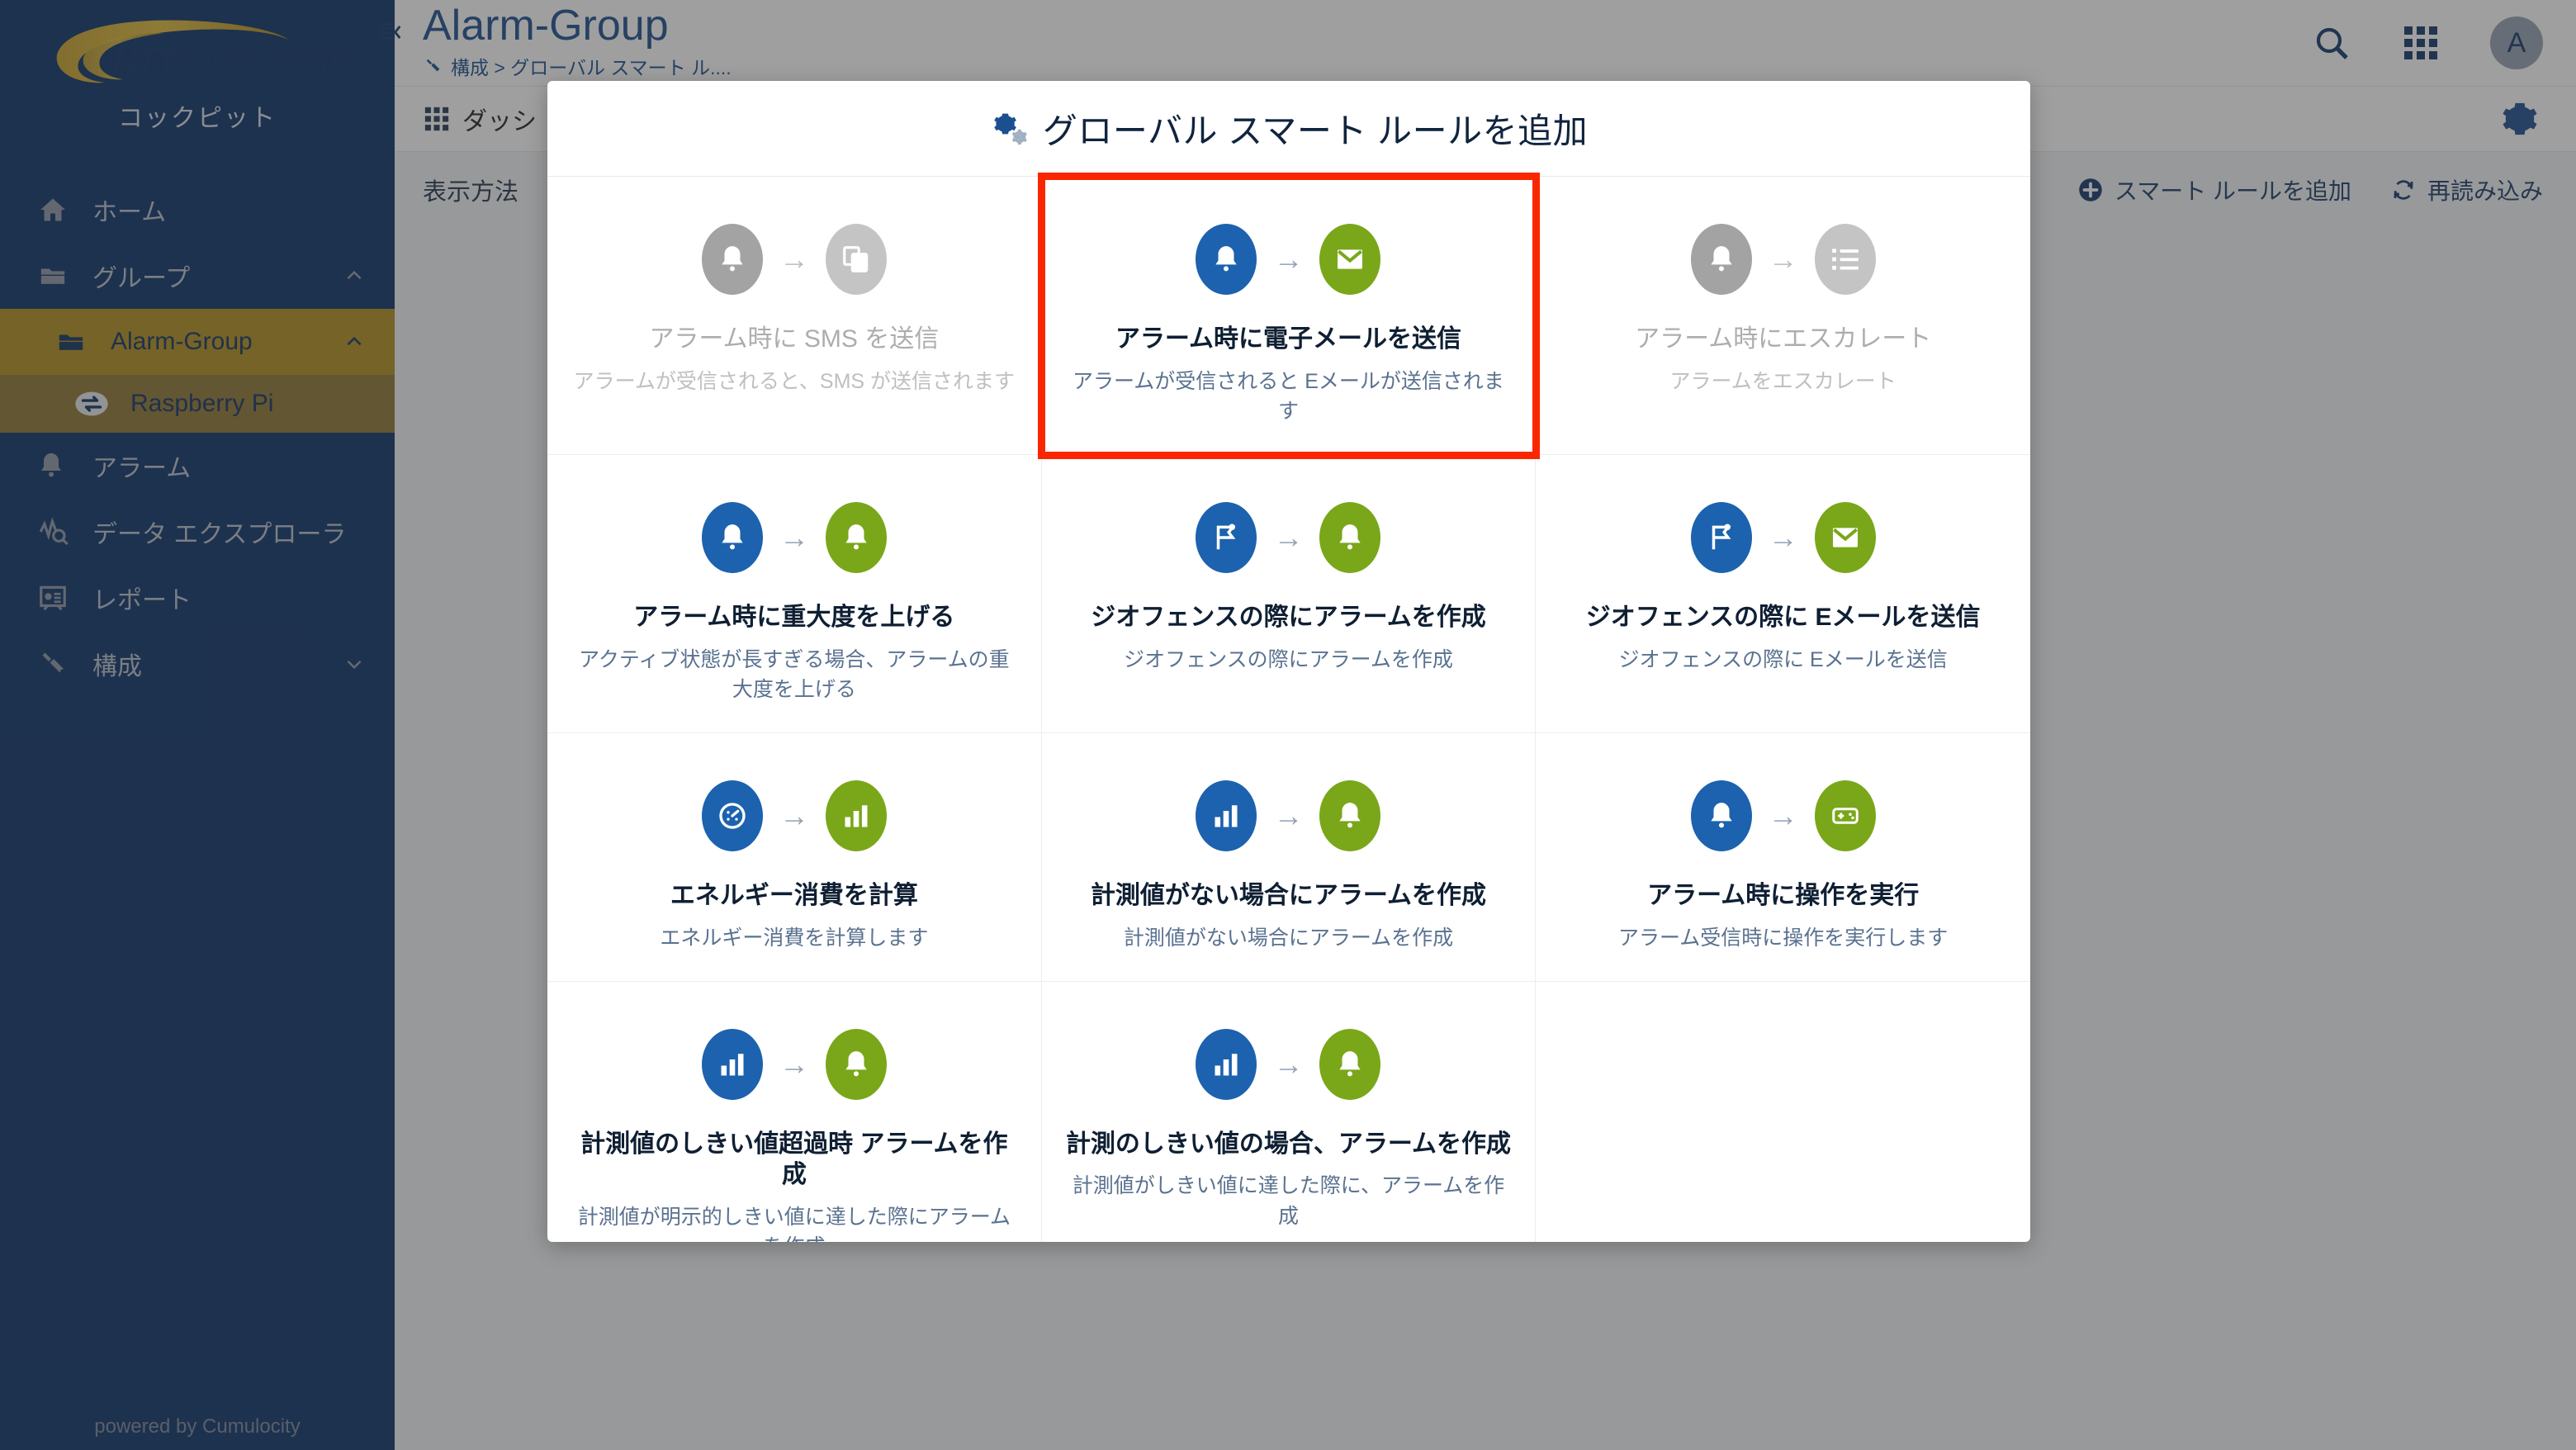 The height and width of the screenshot is (1450, 2576). Describe the element at coordinates (1783, 316) in the screenshot. I see `smart-rule-card-escalate: → アラーム時にエスカレート アラームをエスカレート` at that location.